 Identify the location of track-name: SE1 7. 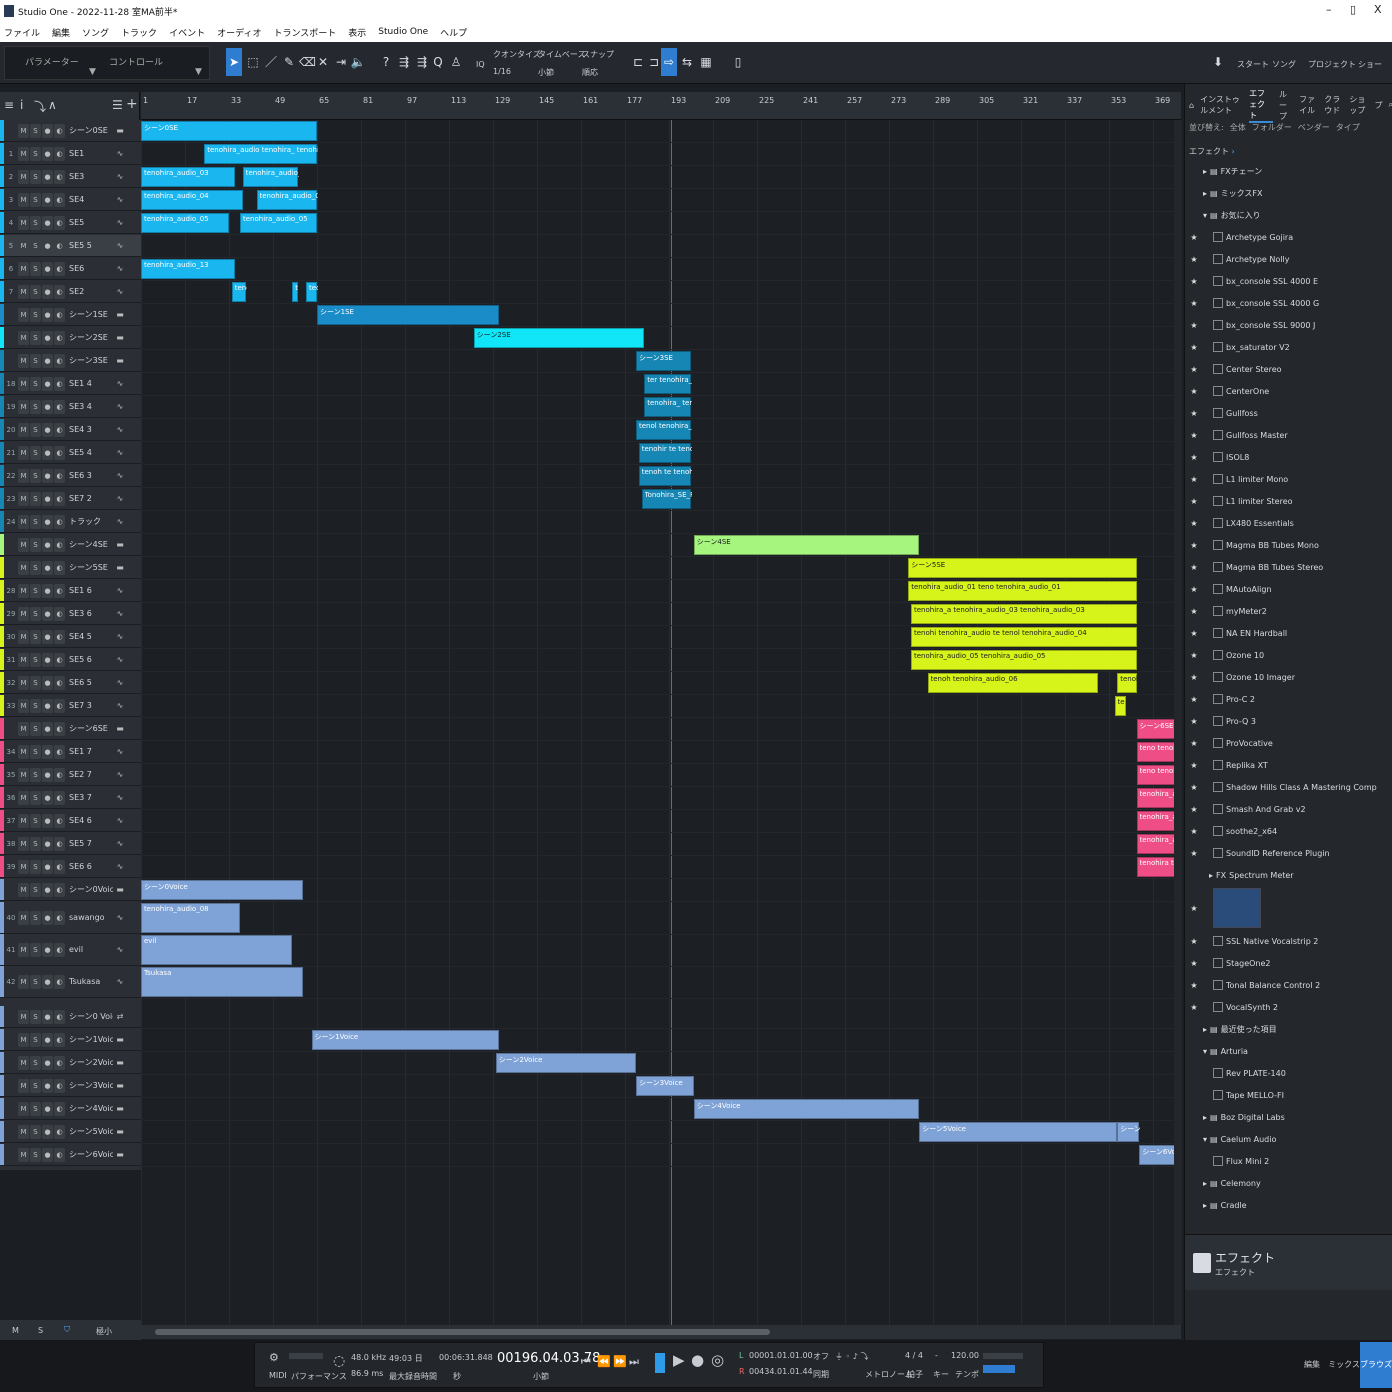
(91, 751).